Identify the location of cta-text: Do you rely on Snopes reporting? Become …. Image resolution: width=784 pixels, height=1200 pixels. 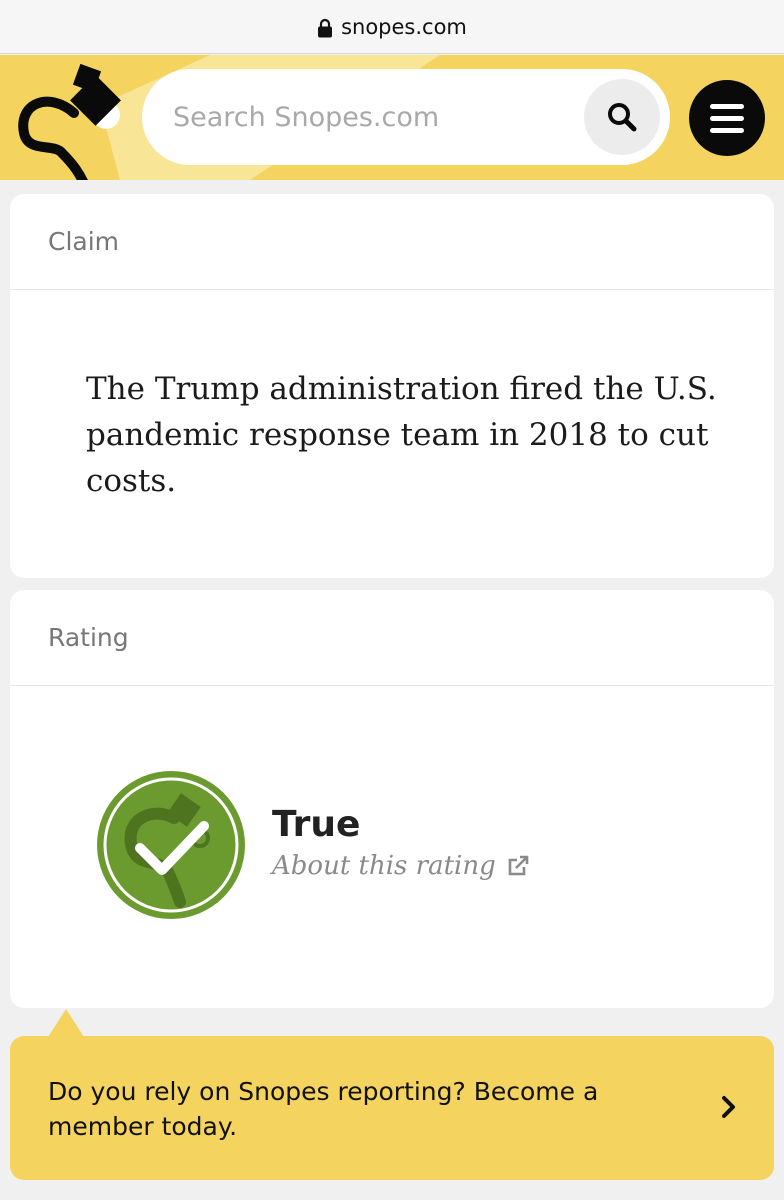
(323, 1109).